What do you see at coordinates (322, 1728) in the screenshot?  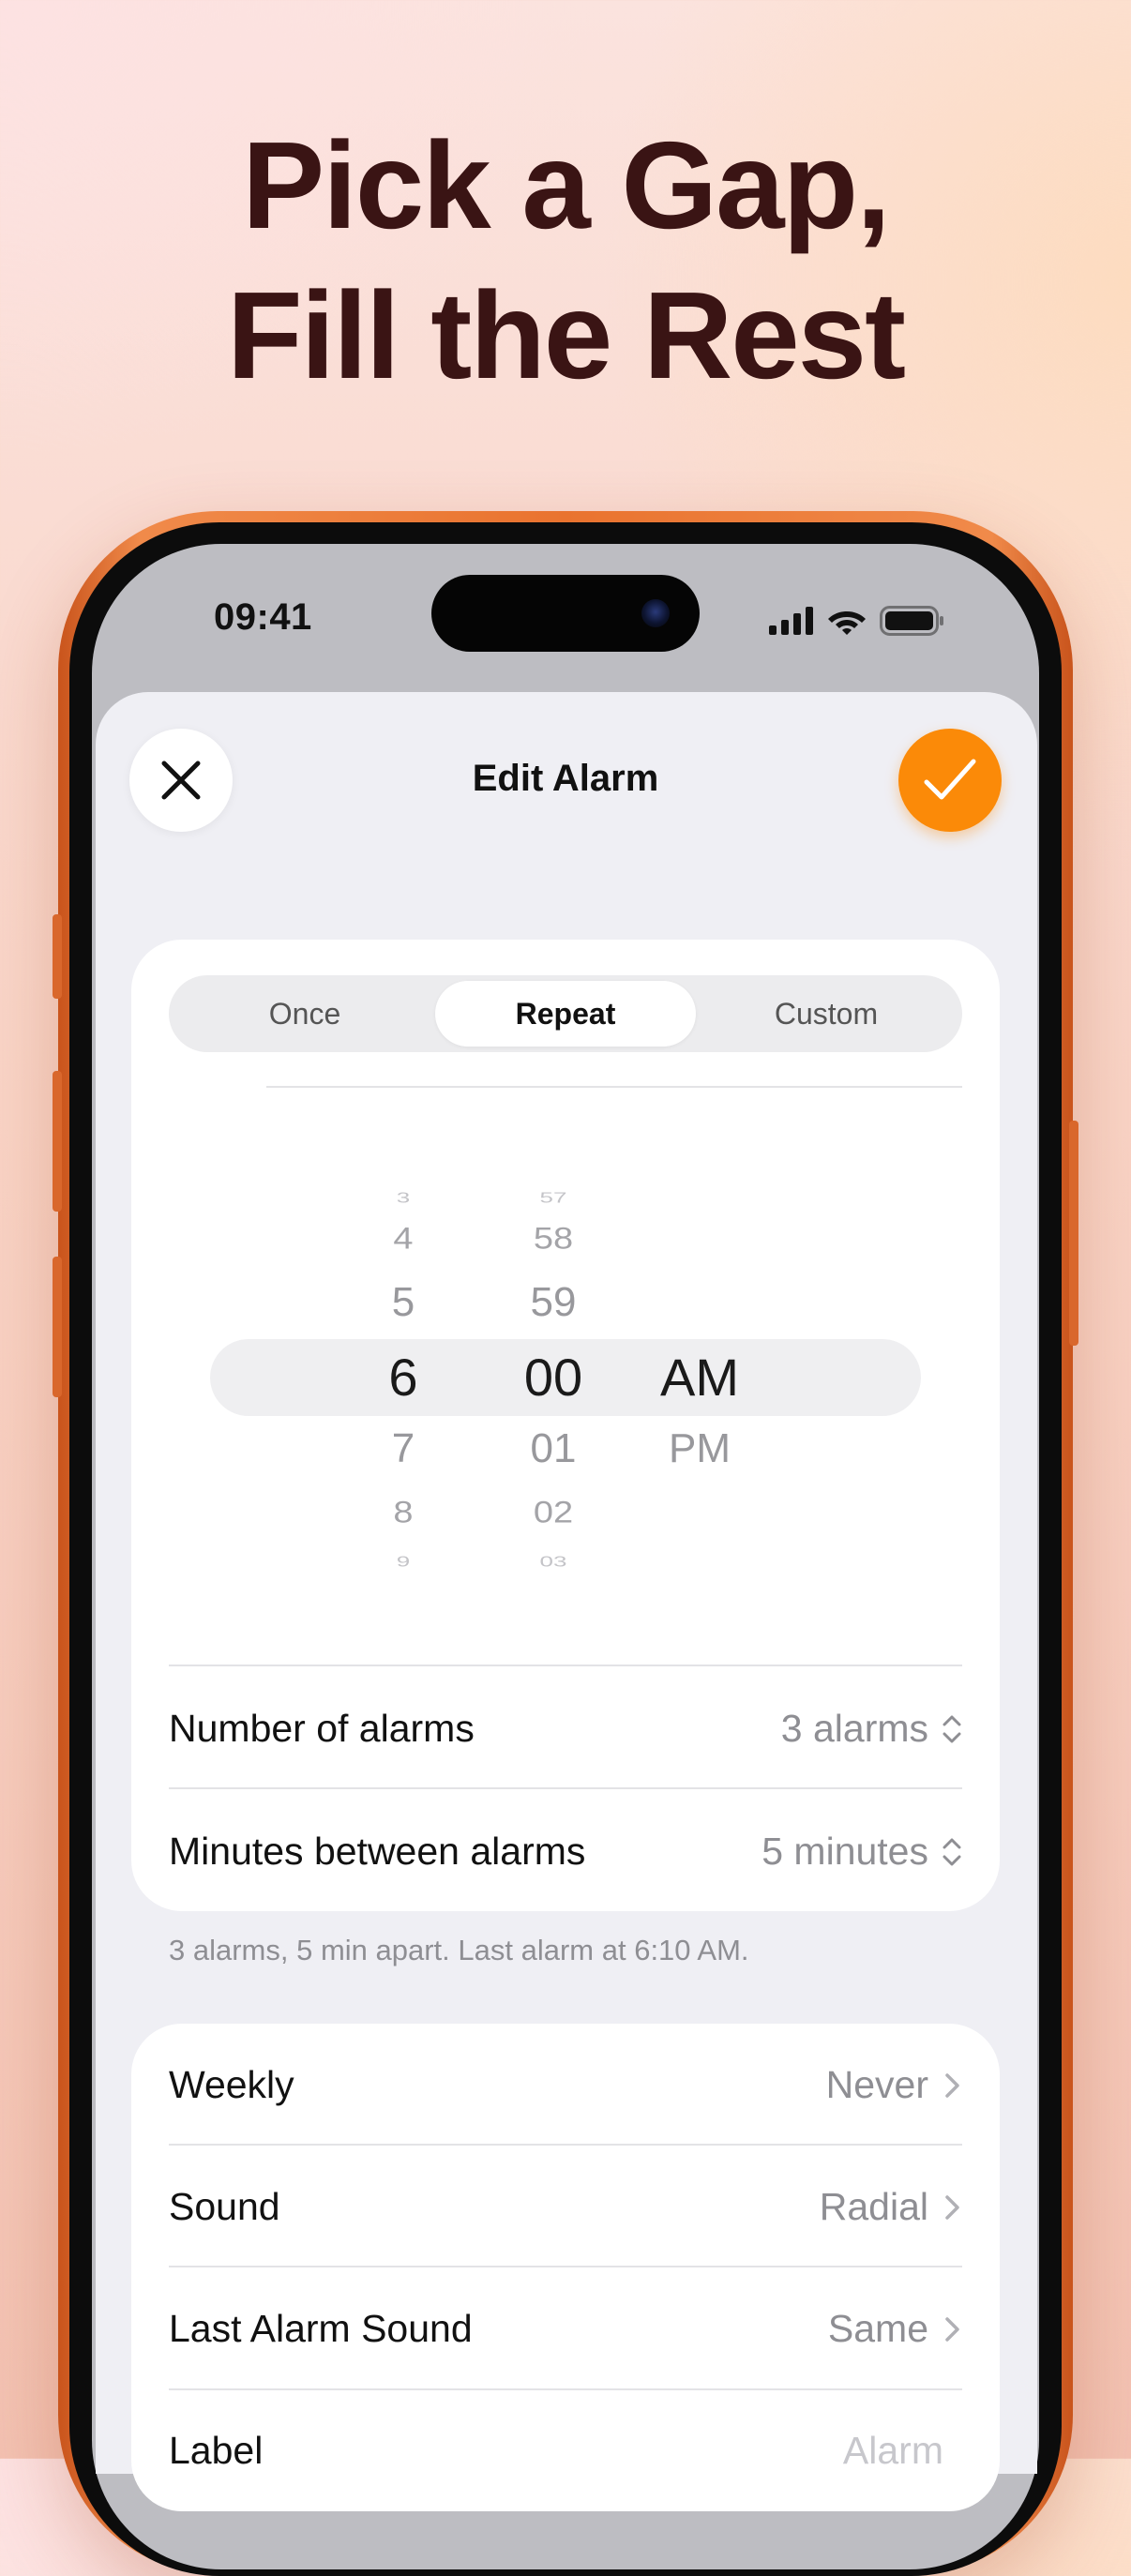 I see `number-of-alarms-label: Number of alarms` at bounding box center [322, 1728].